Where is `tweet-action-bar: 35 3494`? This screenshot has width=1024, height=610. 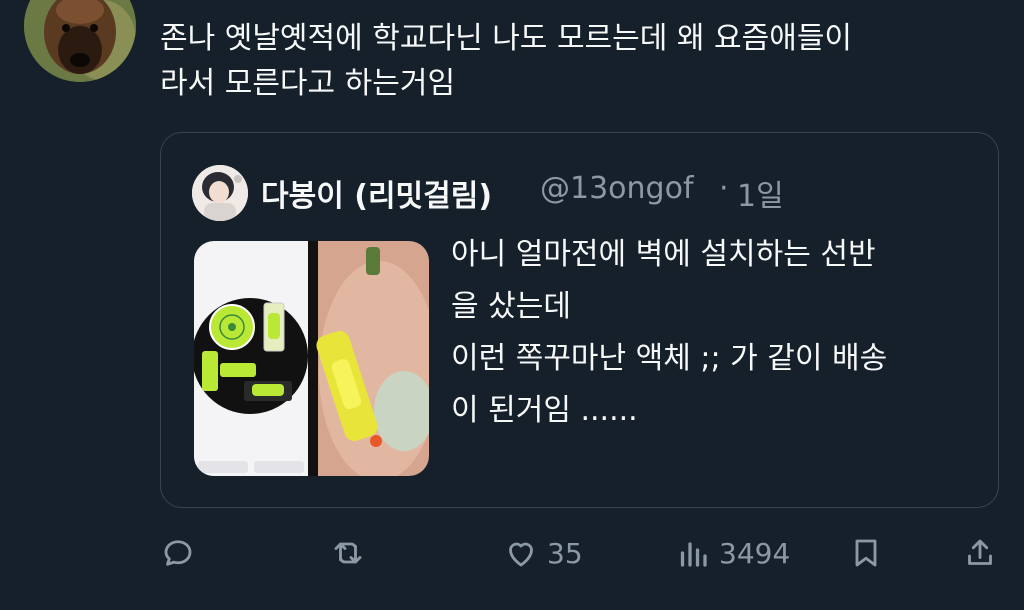
tweet-action-bar: 35 3494 is located at coordinates (580, 555).